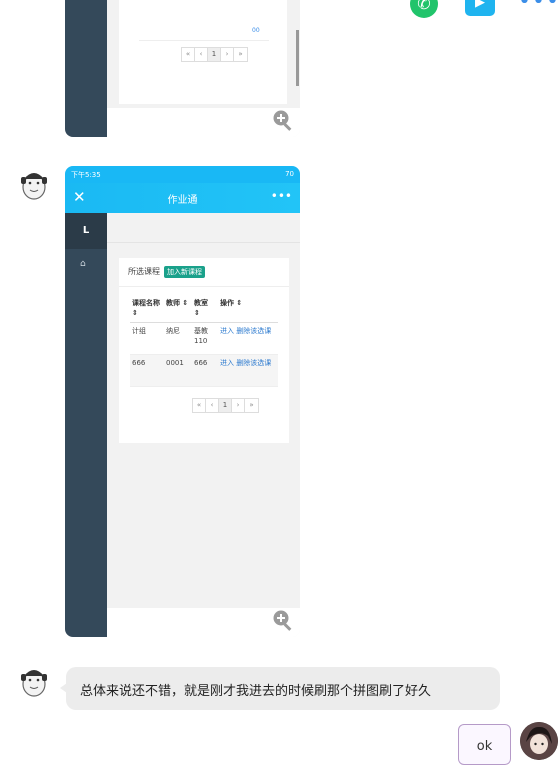  What do you see at coordinates (178, 309) in the screenshot?
I see `col-teacher: 教师 ⇕` at bounding box center [178, 309].